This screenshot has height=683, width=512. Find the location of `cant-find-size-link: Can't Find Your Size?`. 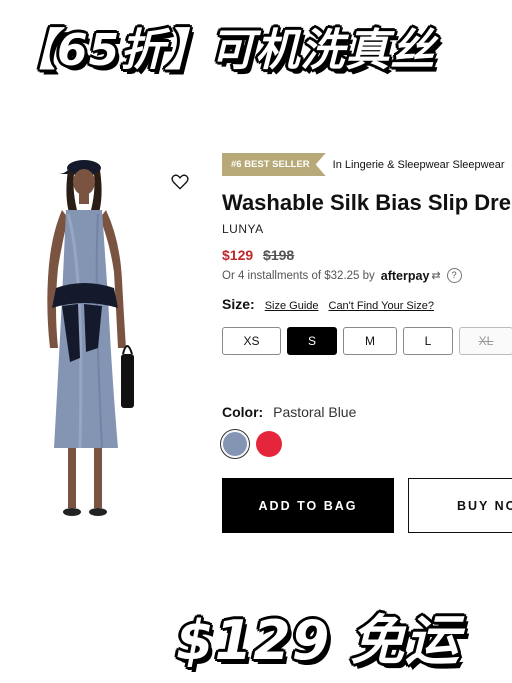

cant-find-size-link: Can't Find Your Size? is located at coordinates (381, 306).